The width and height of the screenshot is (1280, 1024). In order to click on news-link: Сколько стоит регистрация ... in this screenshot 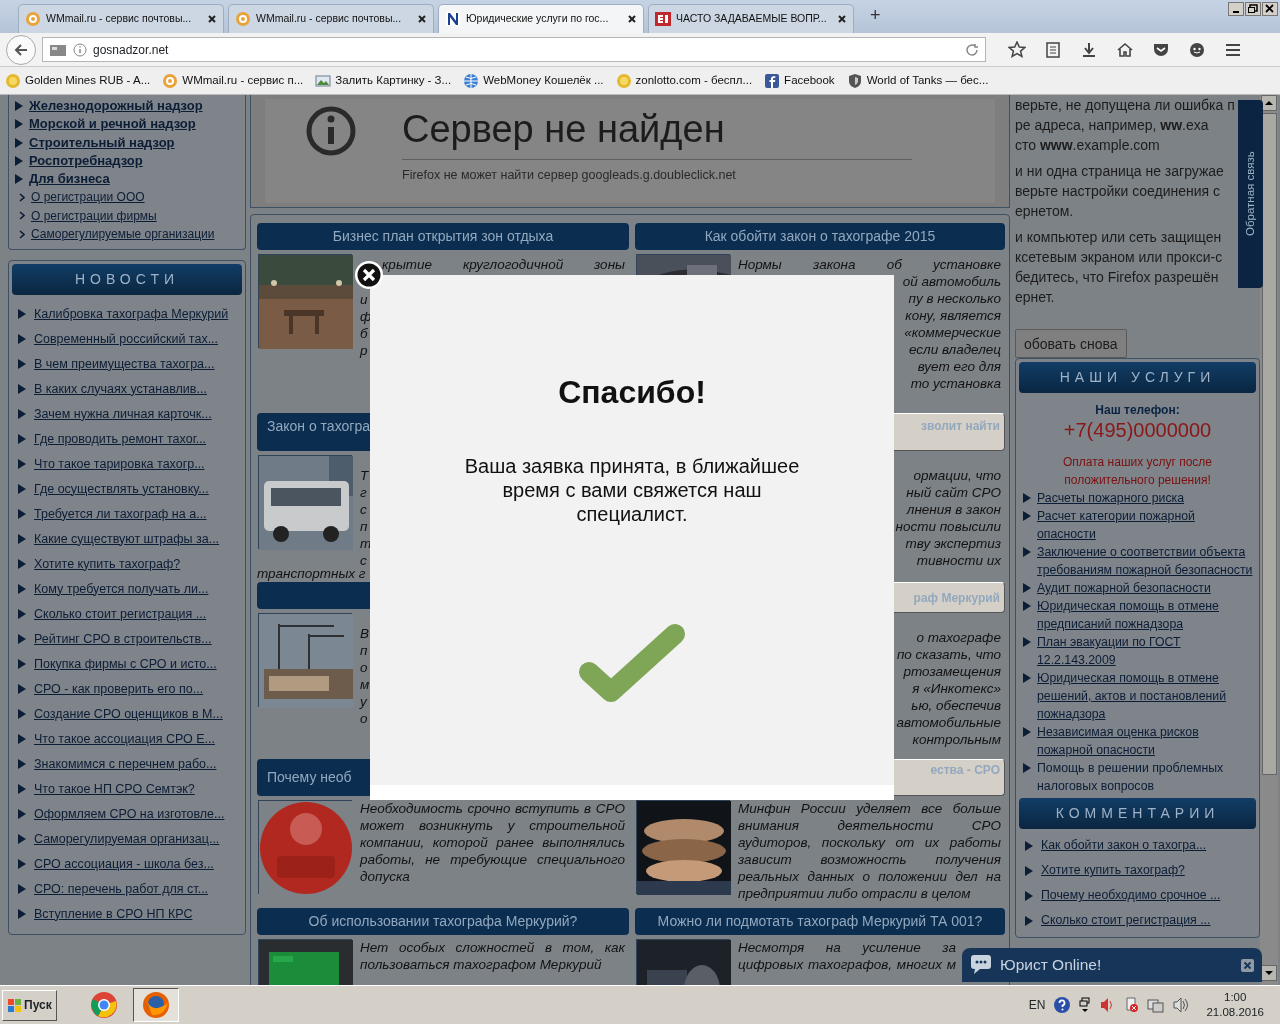, I will do `click(120, 614)`.